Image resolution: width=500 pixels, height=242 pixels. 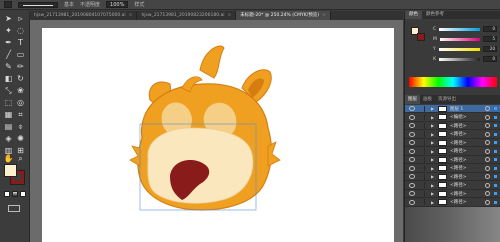 I want to click on tab-asset-export: 资源导出, so click(x=447, y=99).